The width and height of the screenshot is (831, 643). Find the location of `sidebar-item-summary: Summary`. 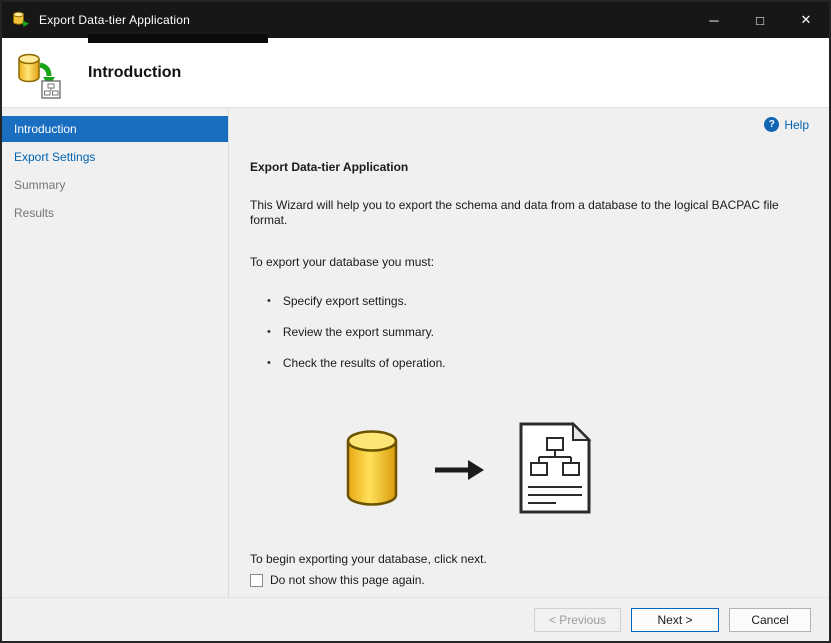

sidebar-item-summary: Summary is located at coordinates (40, 185).